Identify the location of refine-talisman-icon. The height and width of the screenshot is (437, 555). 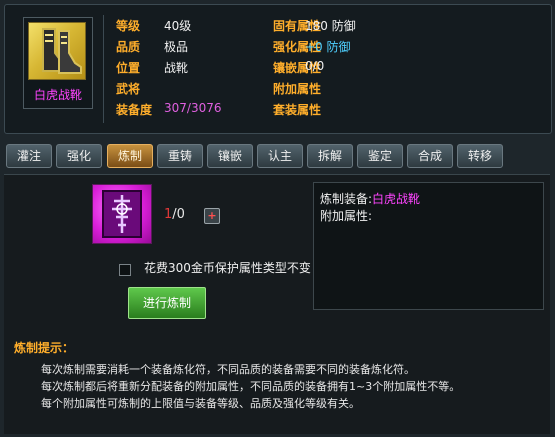
(122, 214).